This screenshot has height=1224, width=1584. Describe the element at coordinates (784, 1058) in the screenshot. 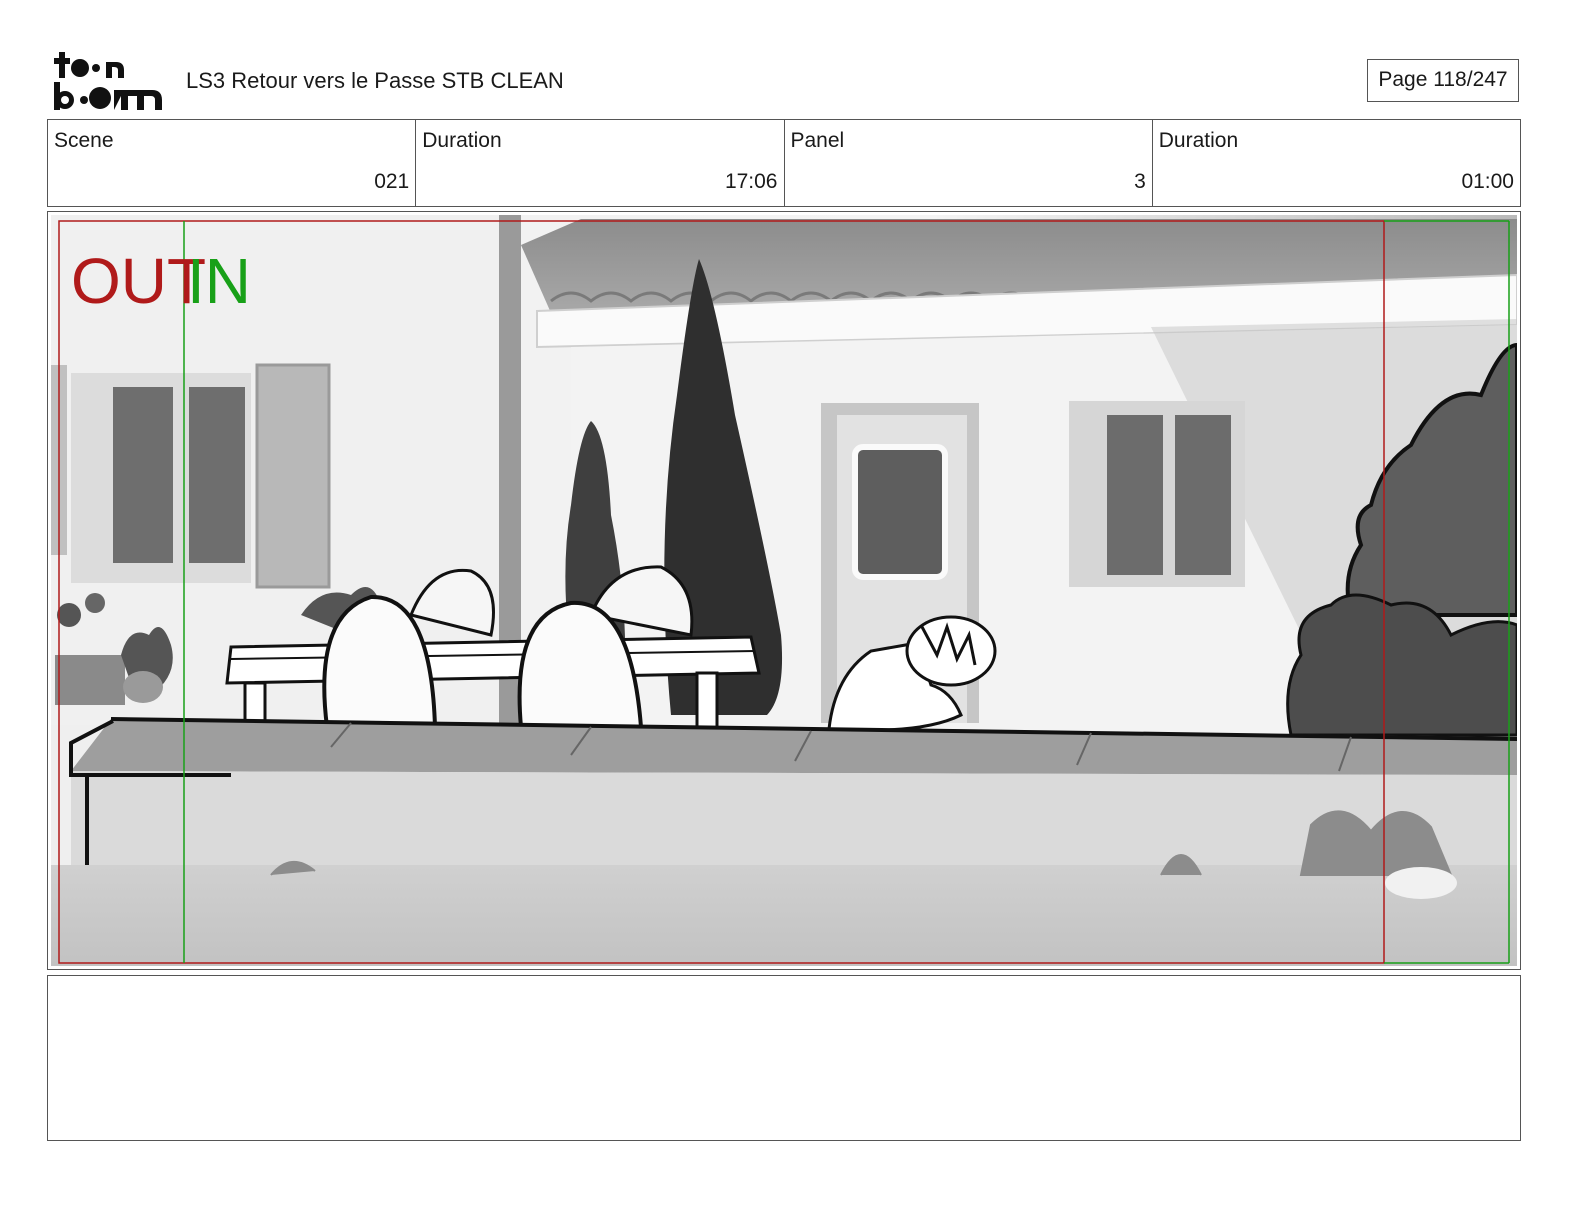

I see `panel-notes` at that location.